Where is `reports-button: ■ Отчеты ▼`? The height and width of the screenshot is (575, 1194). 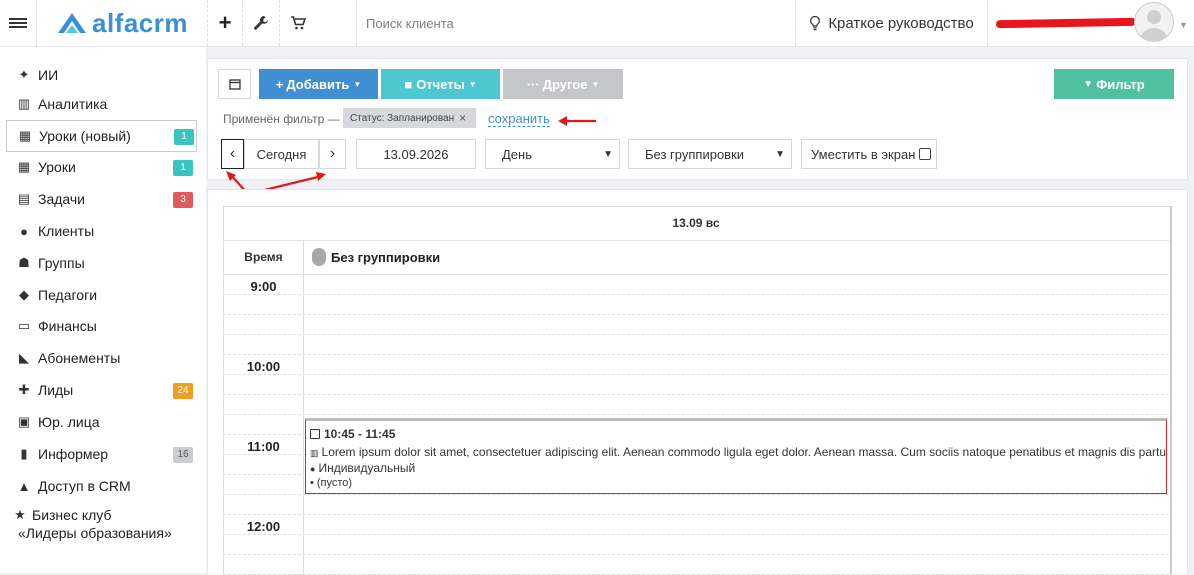 reports-button: ■ Отчеты ▼ is located at coordinates (440, 84).